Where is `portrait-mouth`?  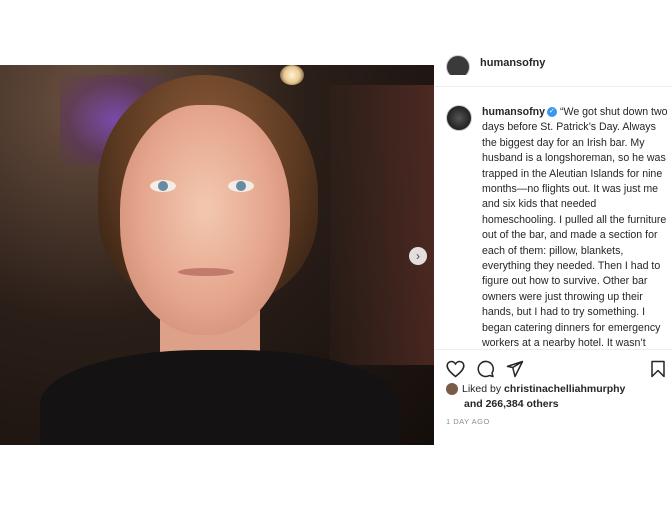
portrait-mouth is located at coordinates (206, 272).